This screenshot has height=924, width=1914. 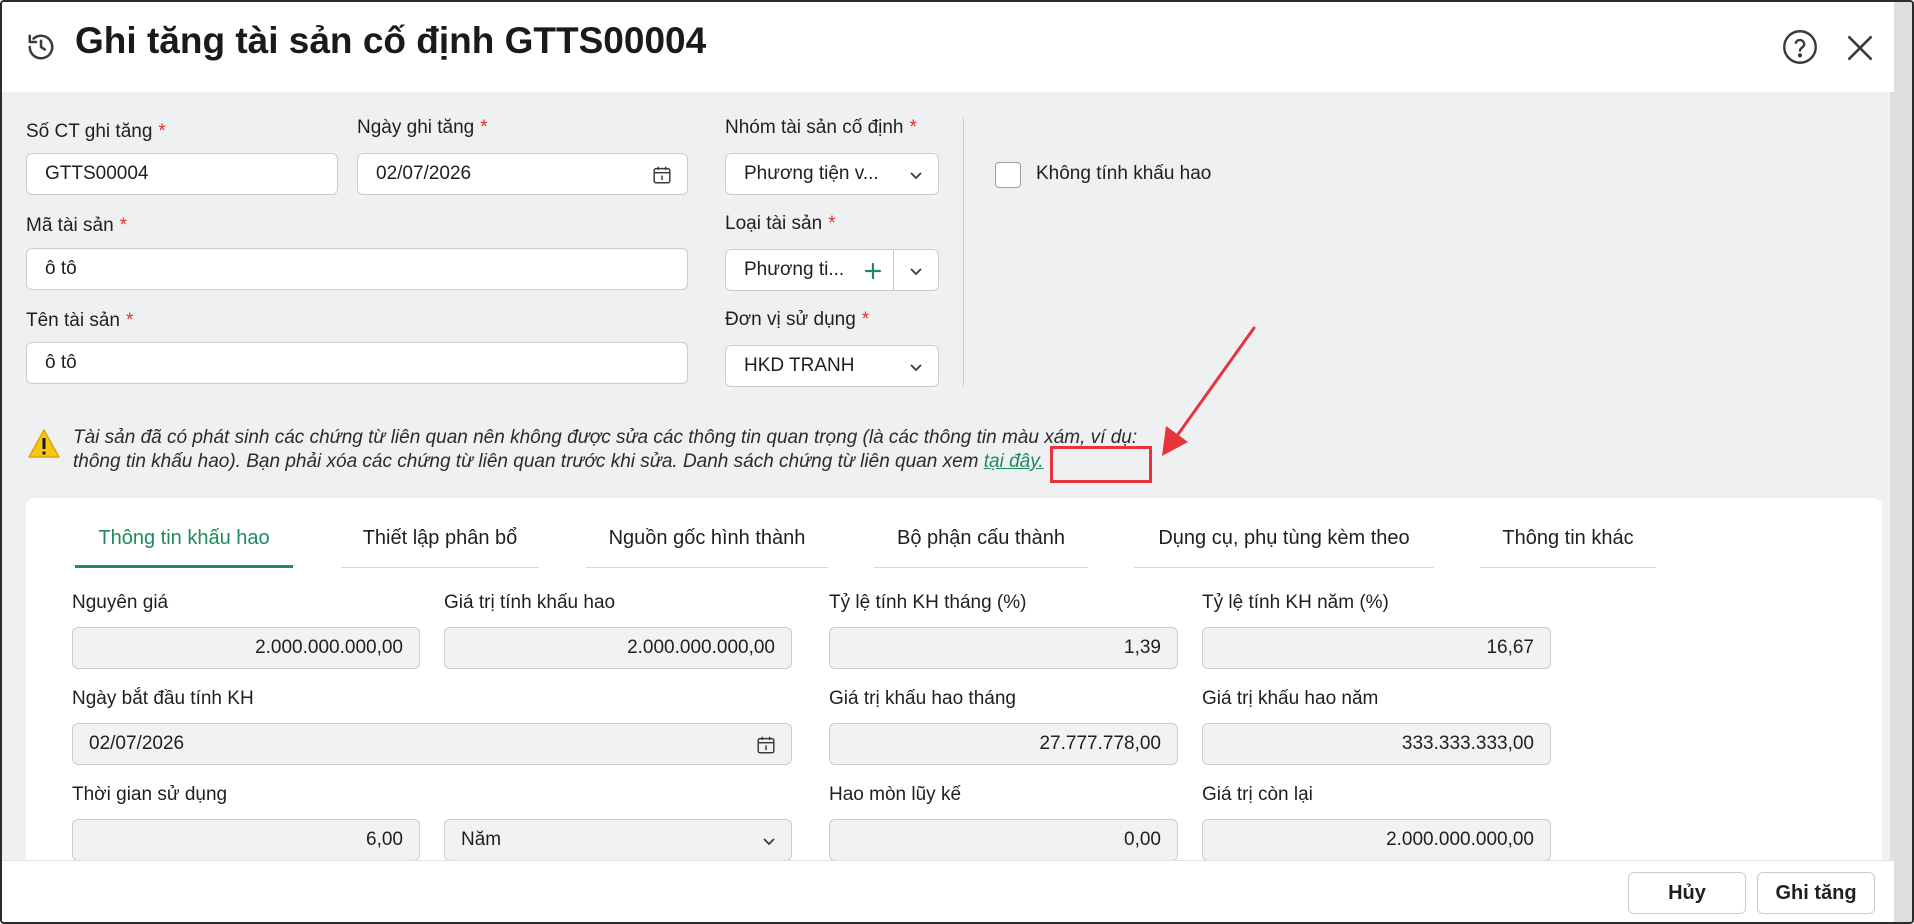 I want to click on tab-thong-tin-khac: Thông tin khác, so click(x=1568, y=540).